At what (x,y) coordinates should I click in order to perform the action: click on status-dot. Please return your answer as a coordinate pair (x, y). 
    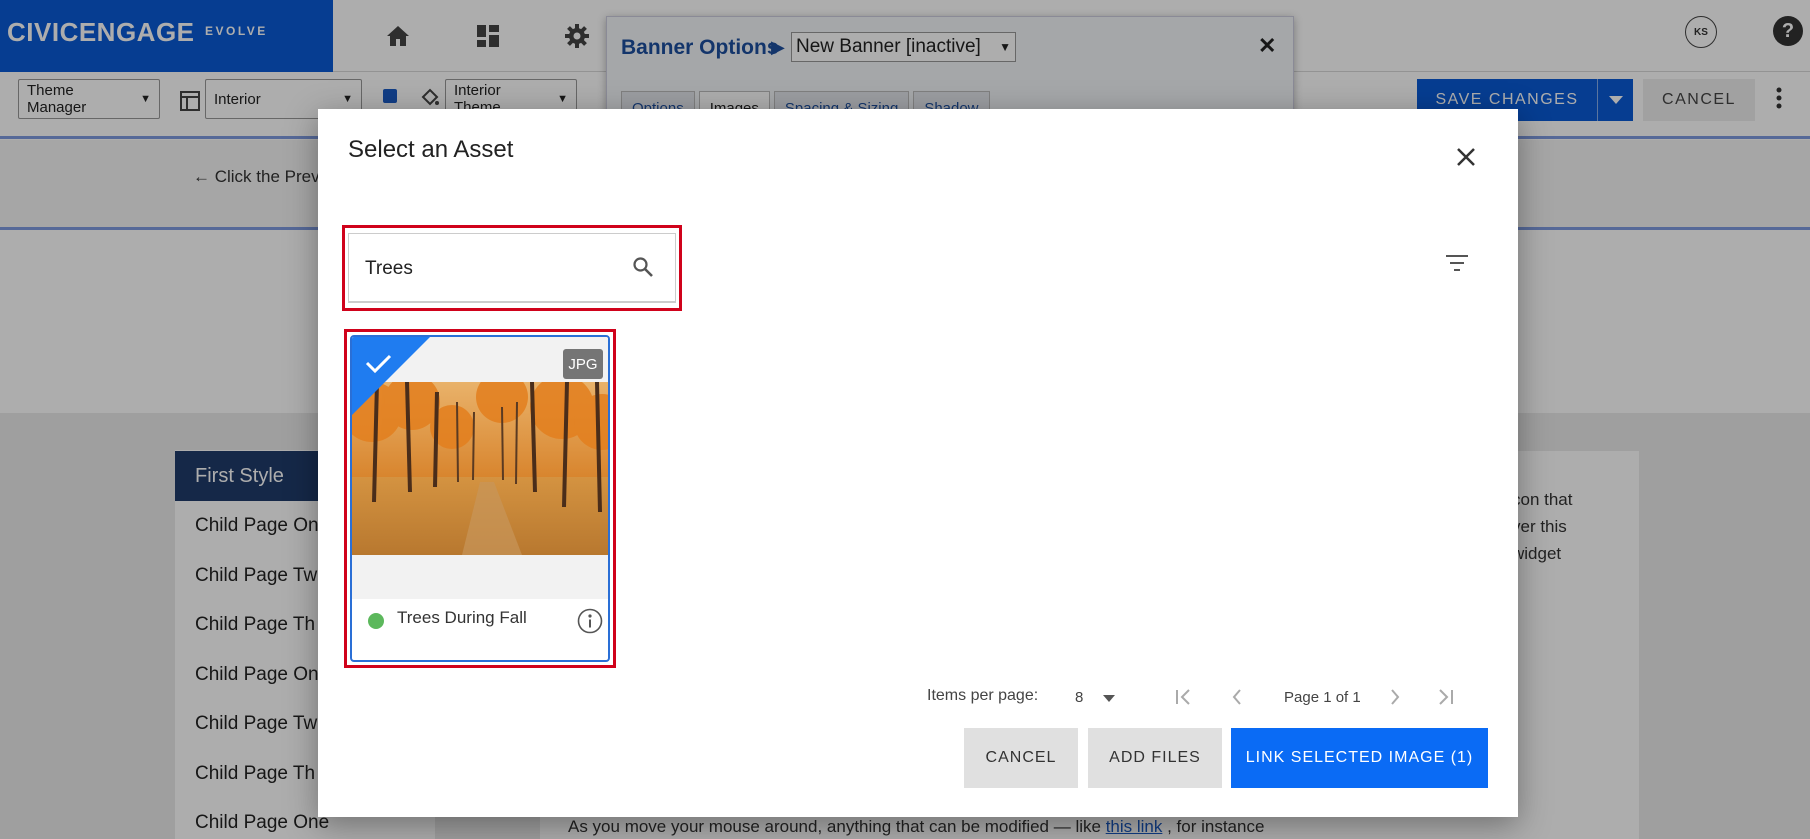
    Looking at the image, I should click on (376, 621).